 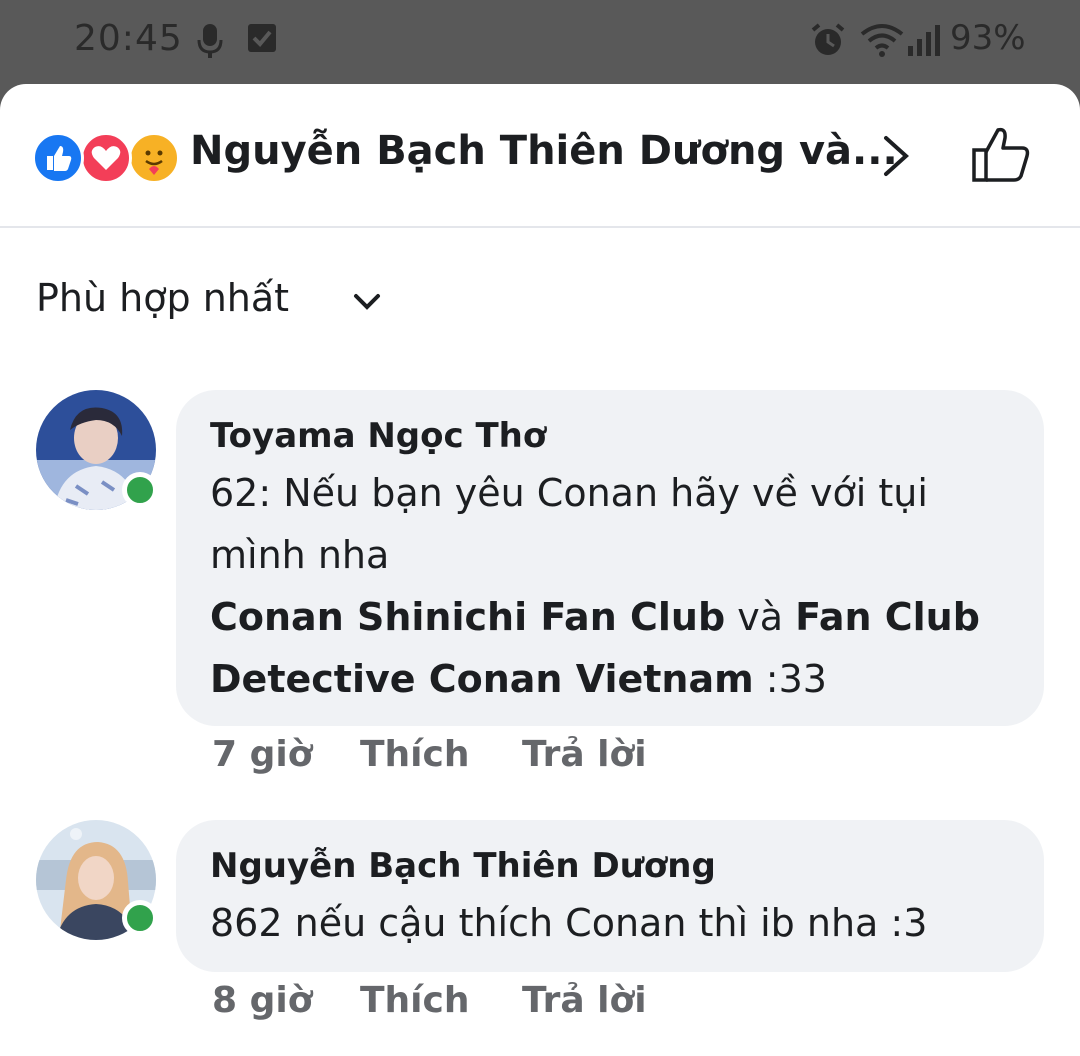 I want to click on chevron-right-icon, so click(x=896, y=158).